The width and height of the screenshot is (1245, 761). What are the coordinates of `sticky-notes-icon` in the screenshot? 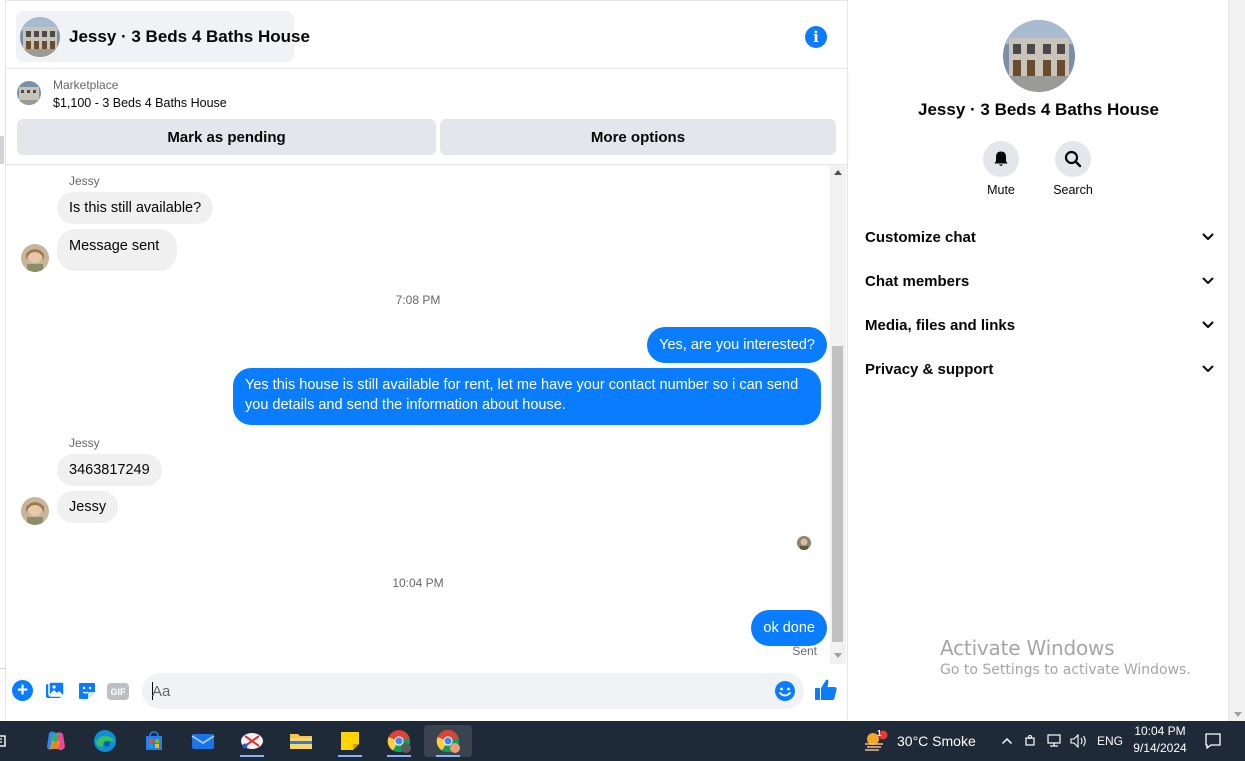 It's located at (350, 741).